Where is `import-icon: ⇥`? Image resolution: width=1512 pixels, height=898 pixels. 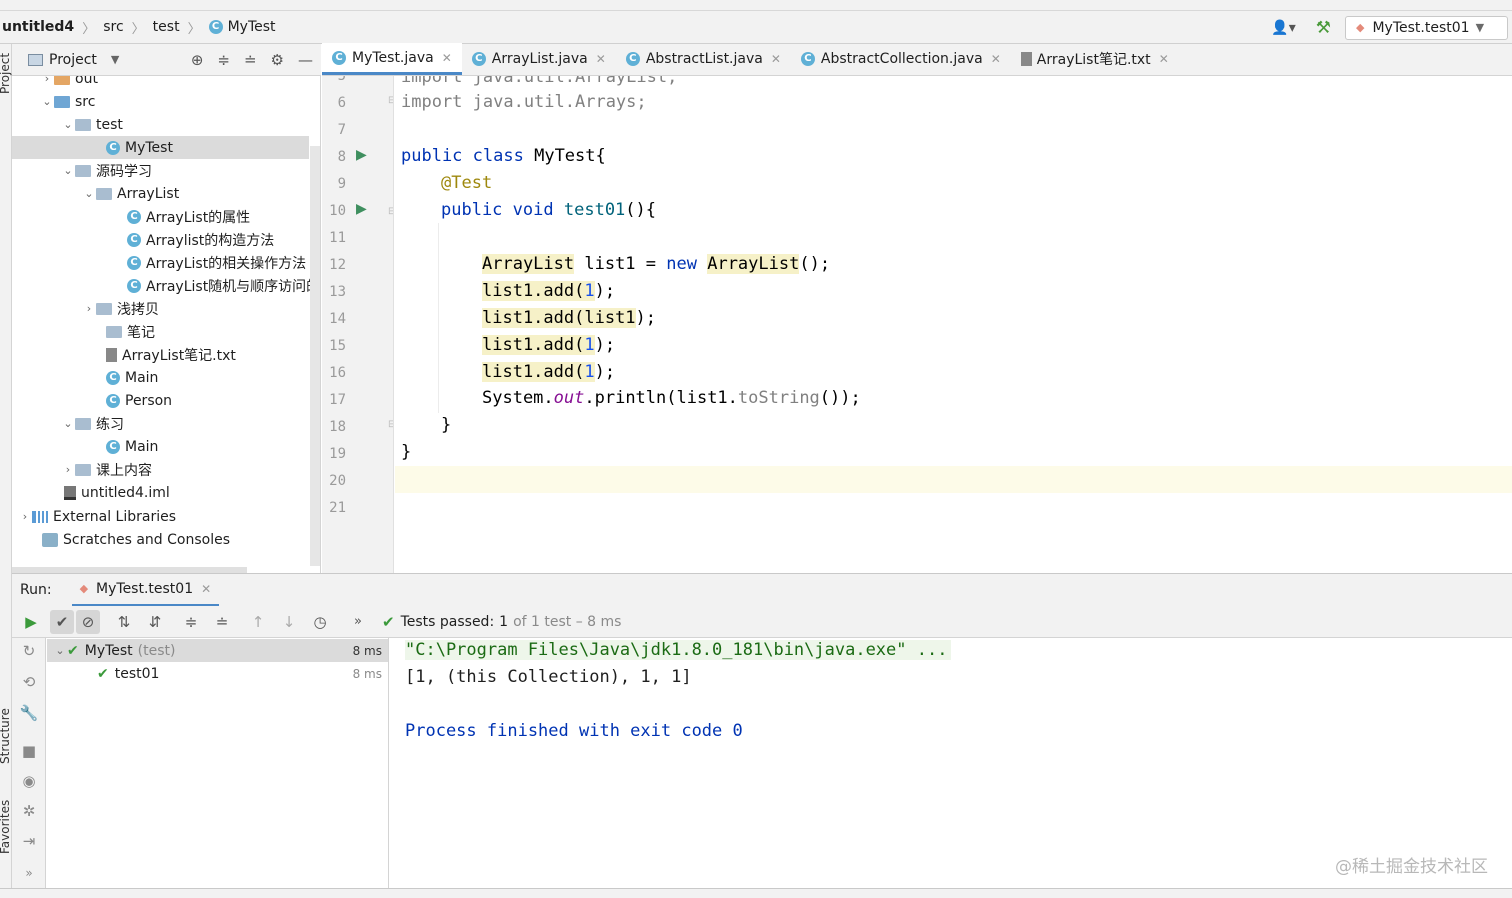
import-icon: ⇥ is located at coordinates (29, 841).